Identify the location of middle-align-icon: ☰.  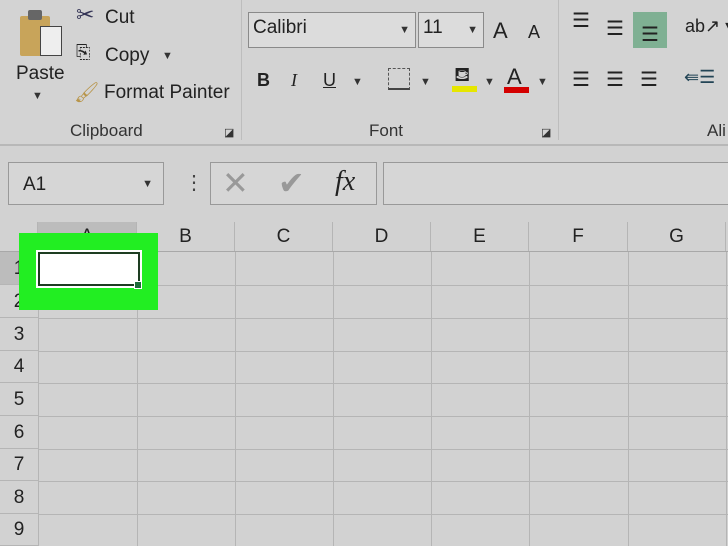
(615, 28).